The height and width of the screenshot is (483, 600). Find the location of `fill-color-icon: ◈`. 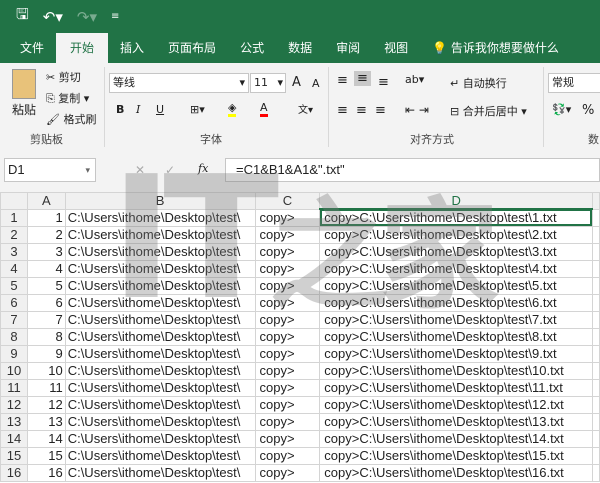

fill-color-icon: ◈ is located at coordinates (232, 109).